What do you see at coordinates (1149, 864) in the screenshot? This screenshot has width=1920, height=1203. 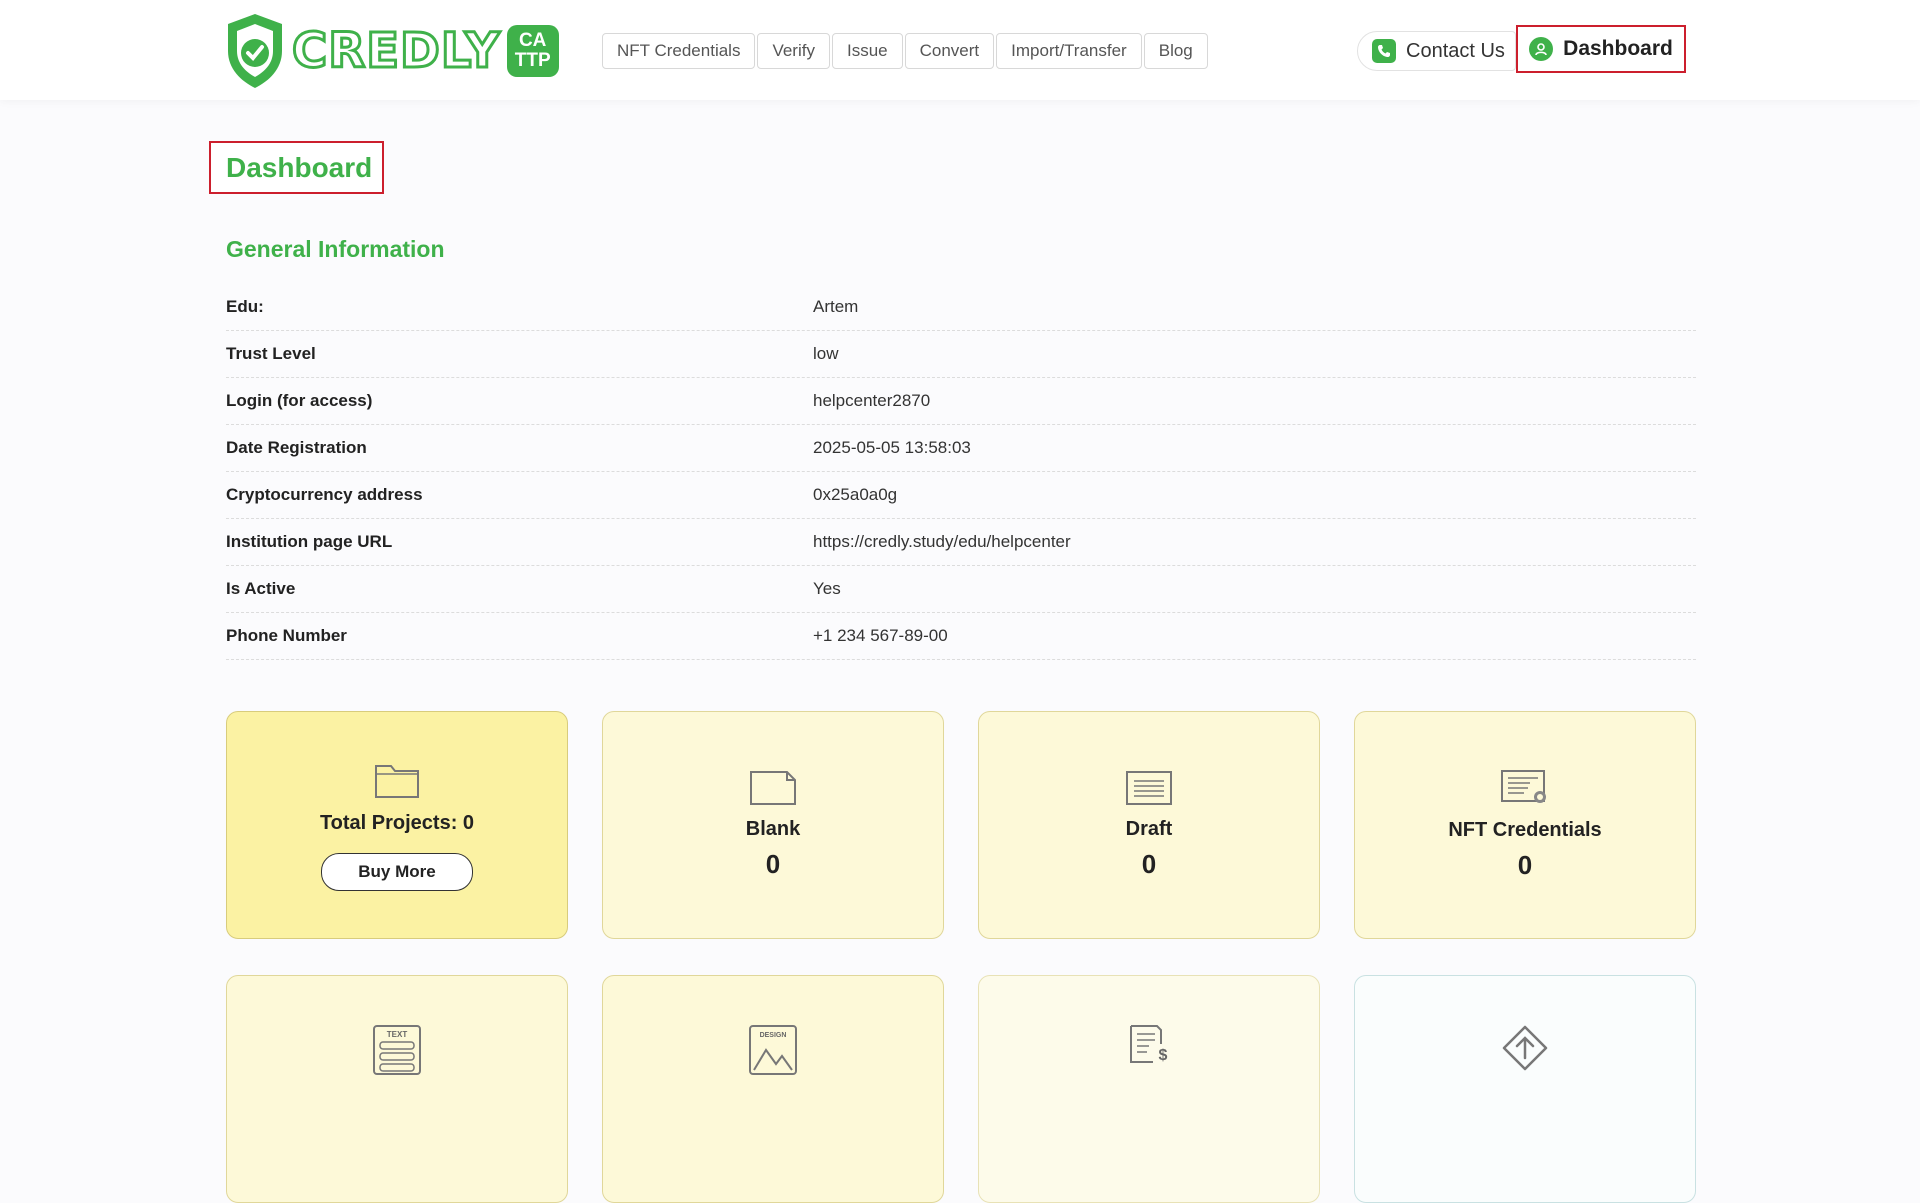 I see `draft-card-count: 0` at bounding box center [1149, 864].